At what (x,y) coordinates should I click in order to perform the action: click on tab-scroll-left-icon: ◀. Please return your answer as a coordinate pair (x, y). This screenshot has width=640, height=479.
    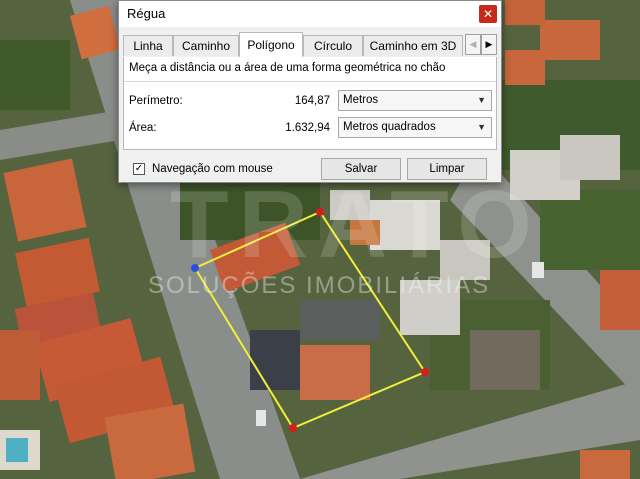
    Looking at the image, I should click on (473, 44).